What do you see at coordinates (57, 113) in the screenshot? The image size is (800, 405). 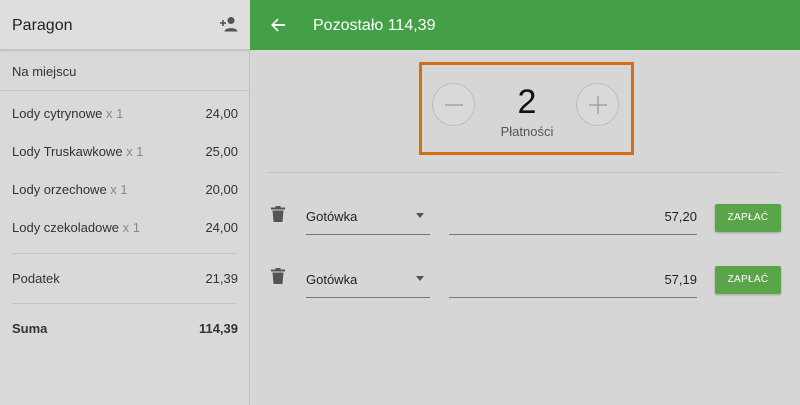 I see `item-name: Lody cytrynowe` at bounding box center [57, 113].